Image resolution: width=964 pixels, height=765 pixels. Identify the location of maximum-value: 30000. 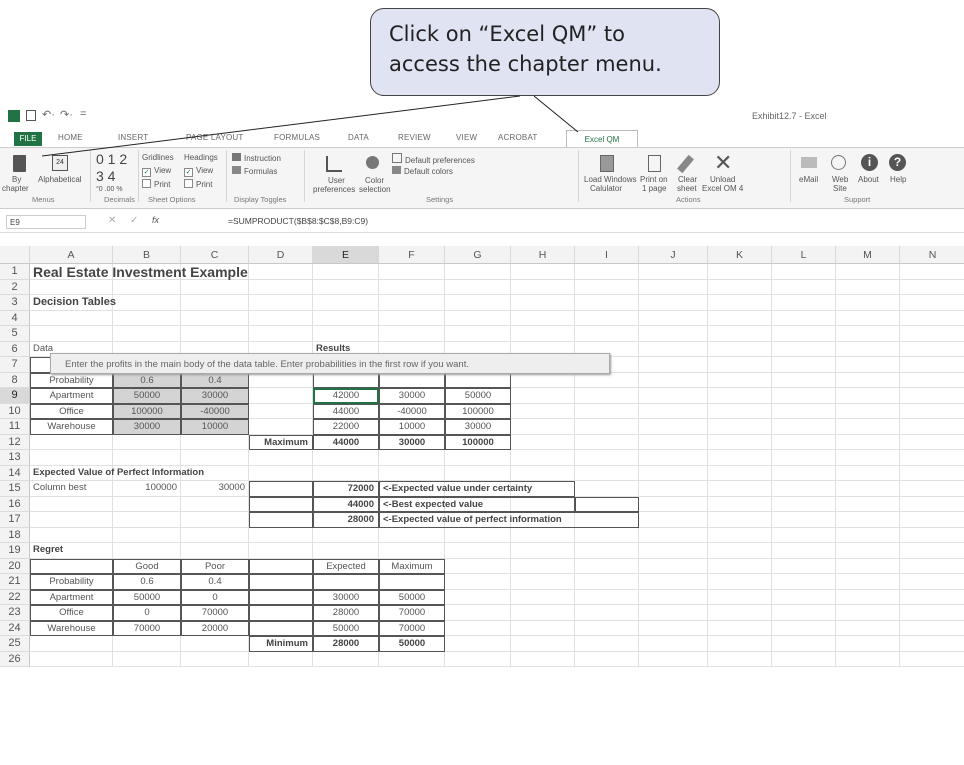
(412, 442).